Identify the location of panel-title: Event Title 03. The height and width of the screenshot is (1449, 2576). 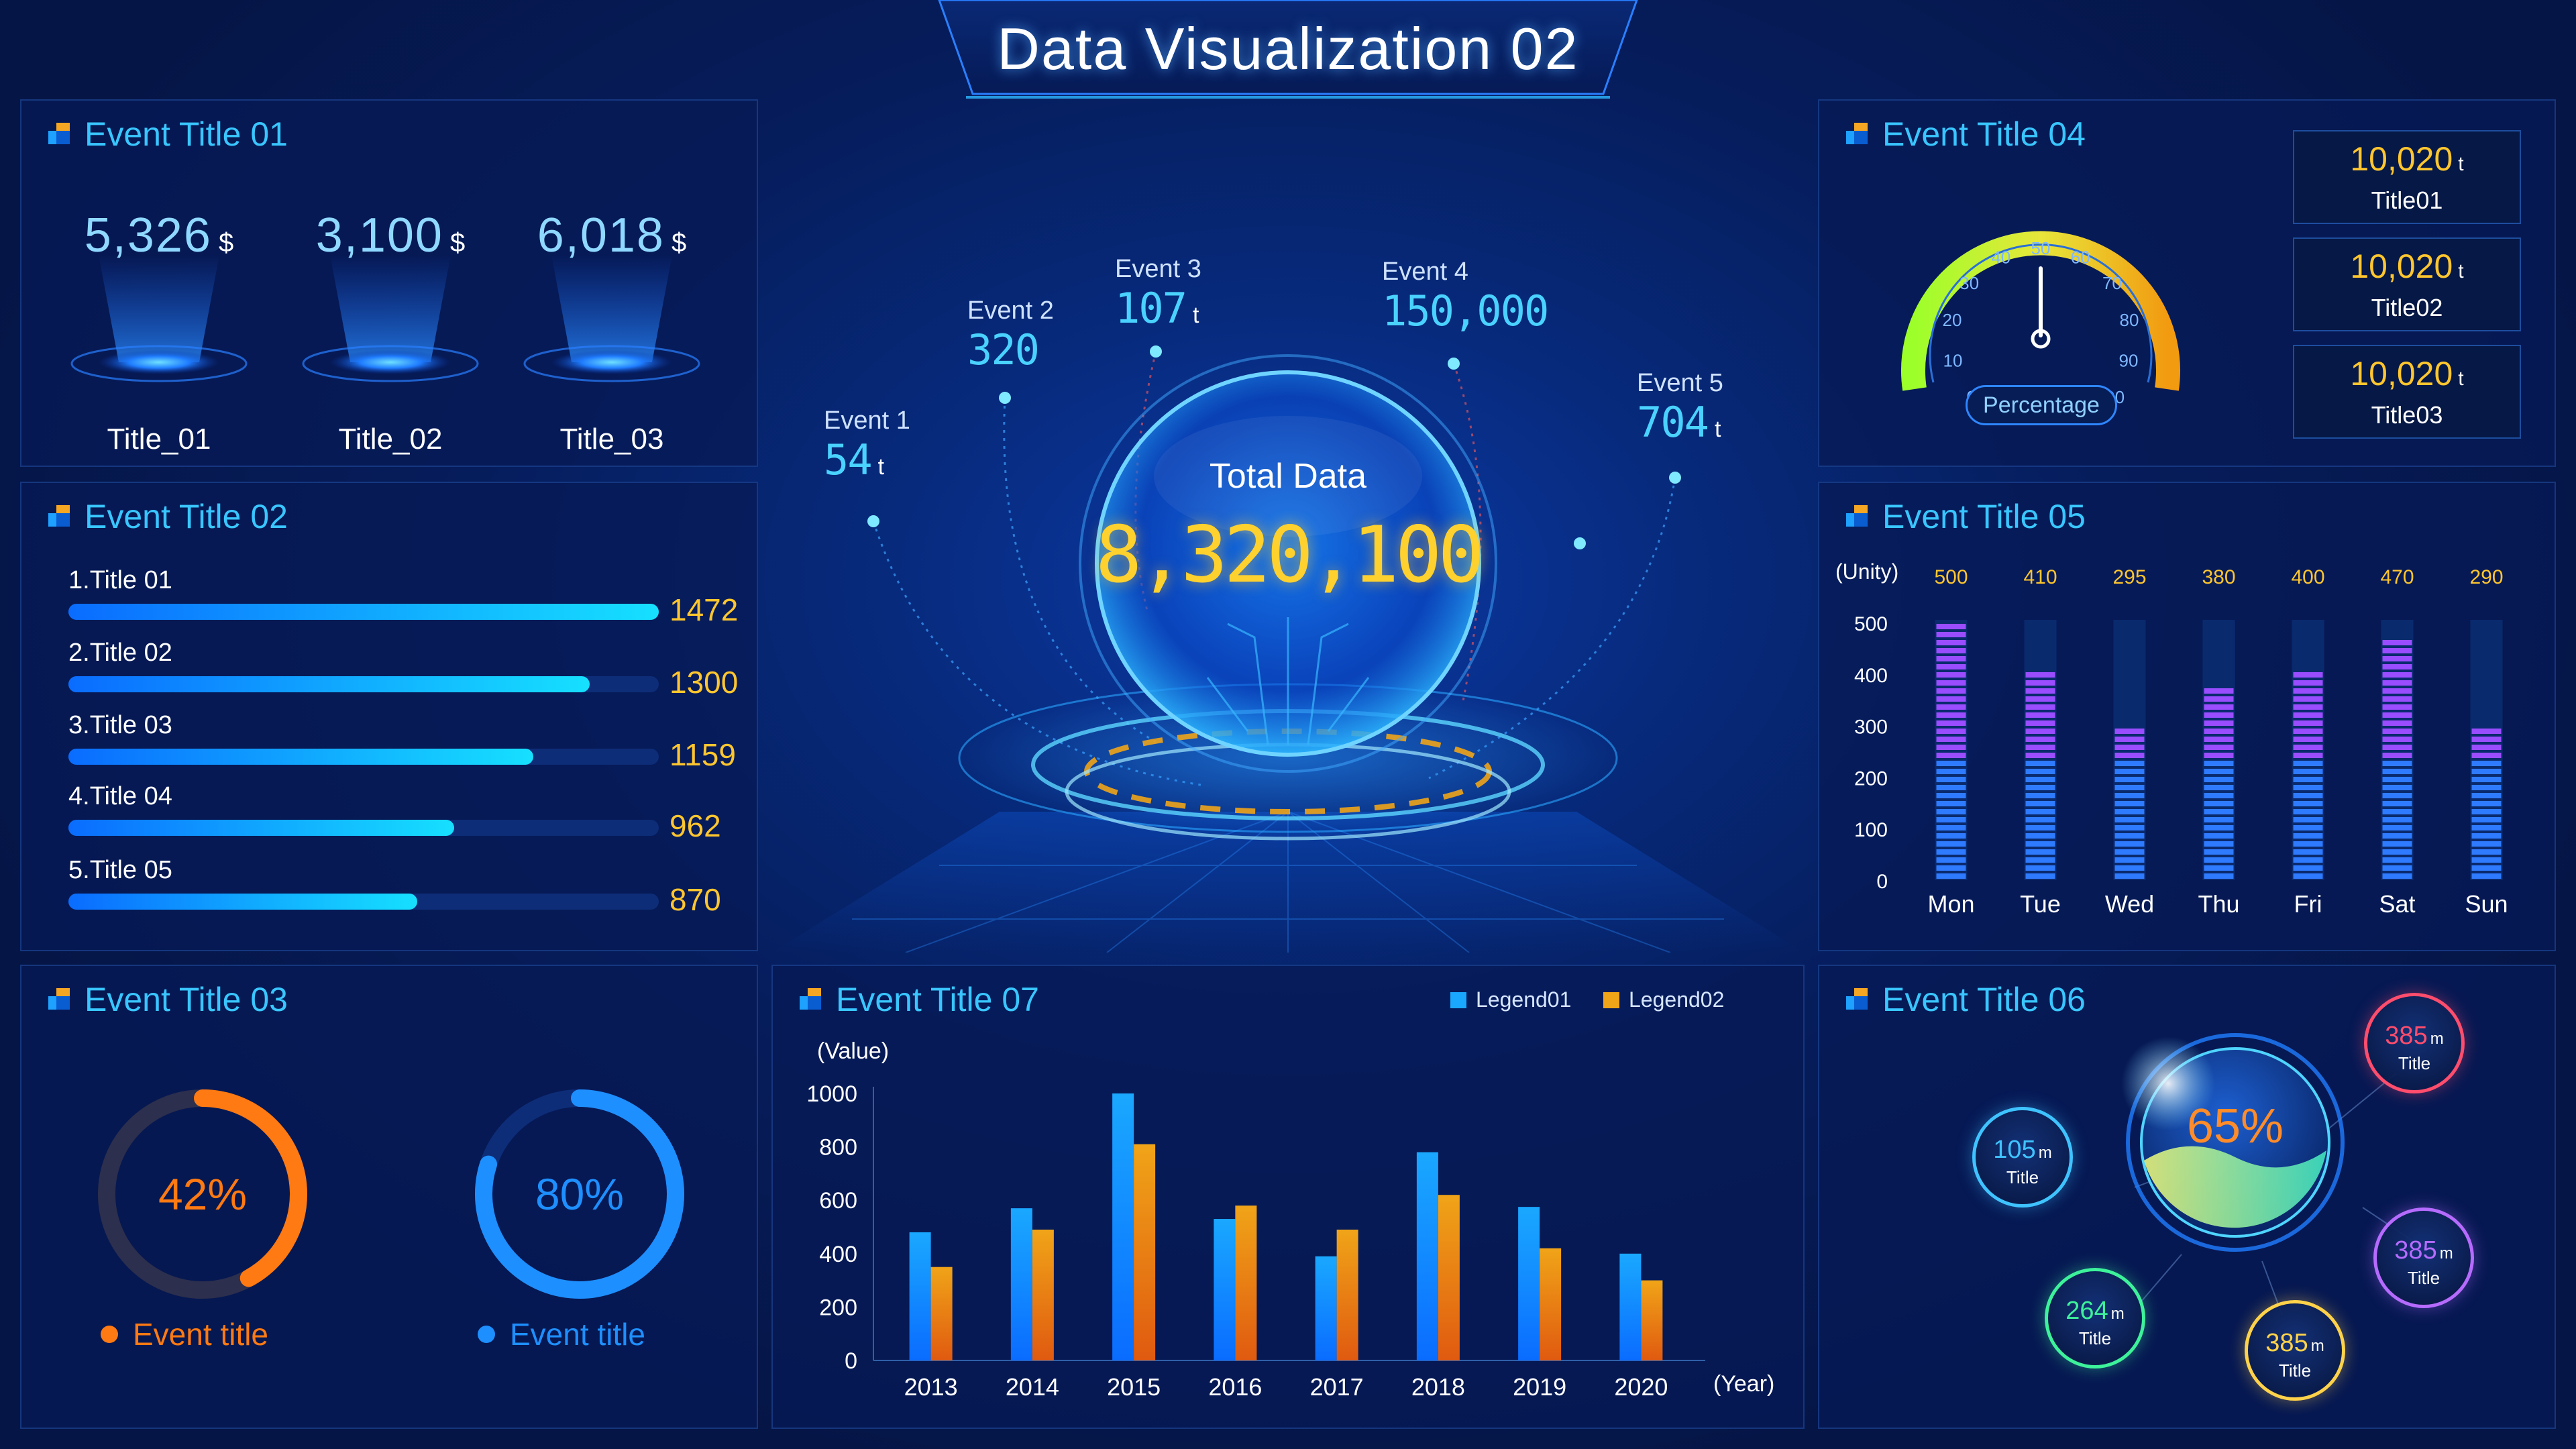
(168, 999).